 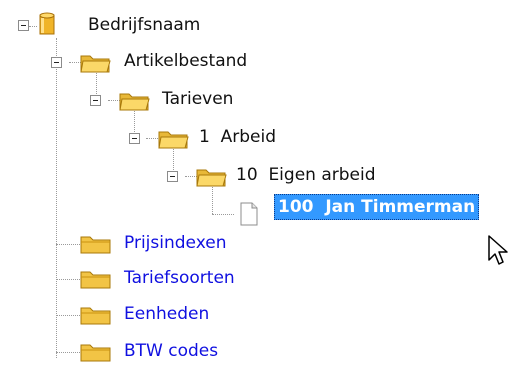 I want to click on document-icon, so click(x=249, y=214).